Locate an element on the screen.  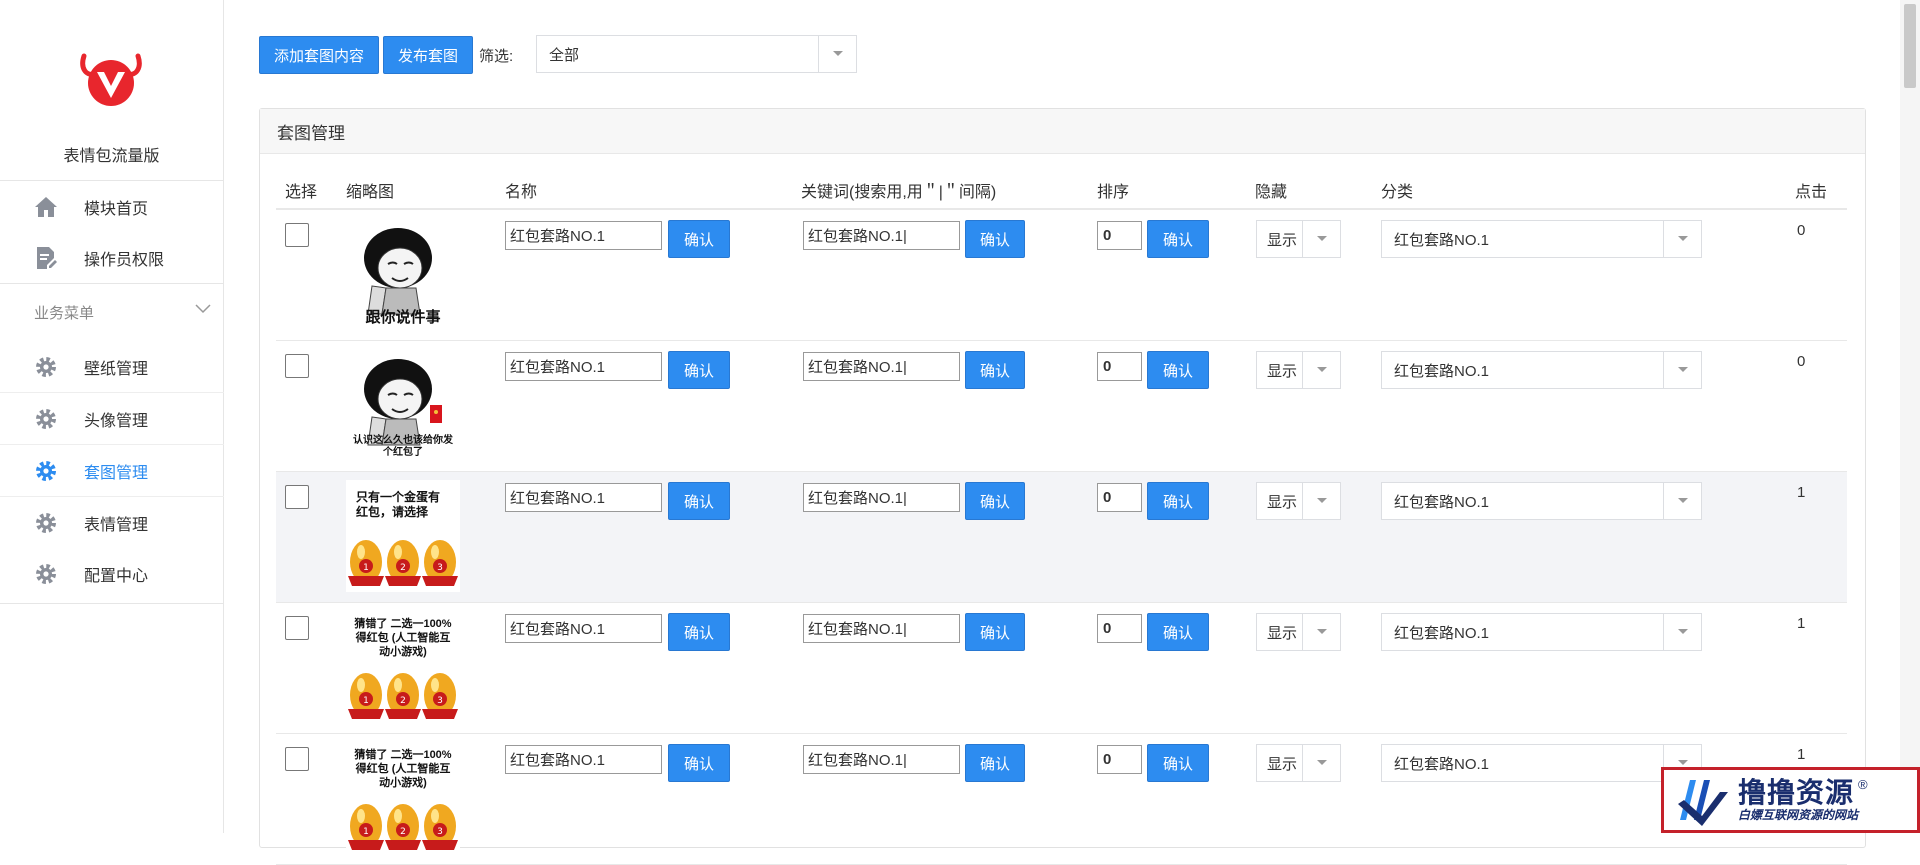
sidebar-item-gallery: 套图管理 is located at coordinates (111, 470).